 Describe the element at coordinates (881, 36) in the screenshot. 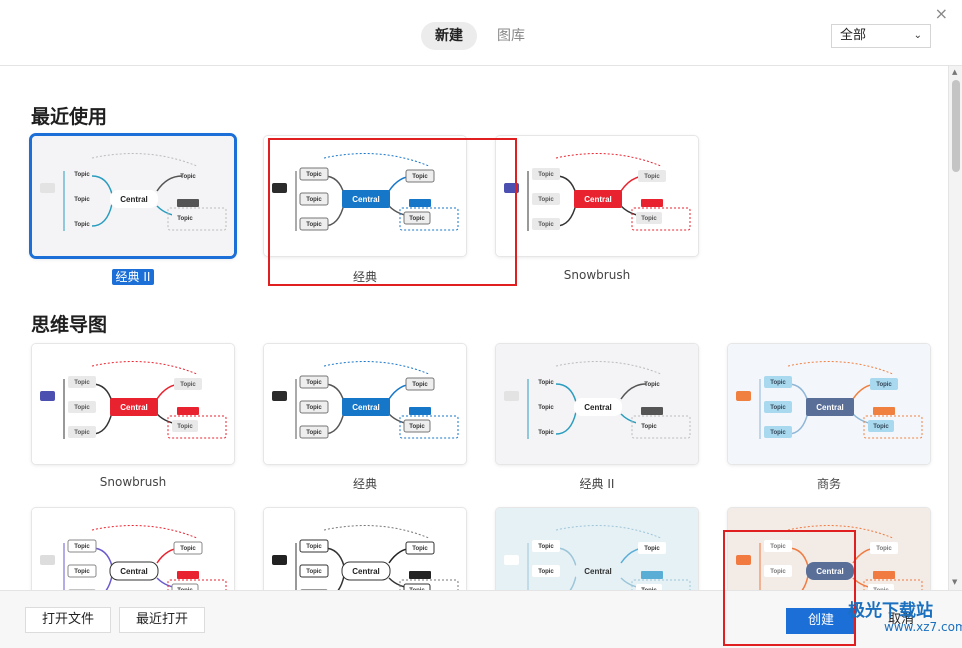

I see `category-filter-select: 全部 ⌄` at that location.